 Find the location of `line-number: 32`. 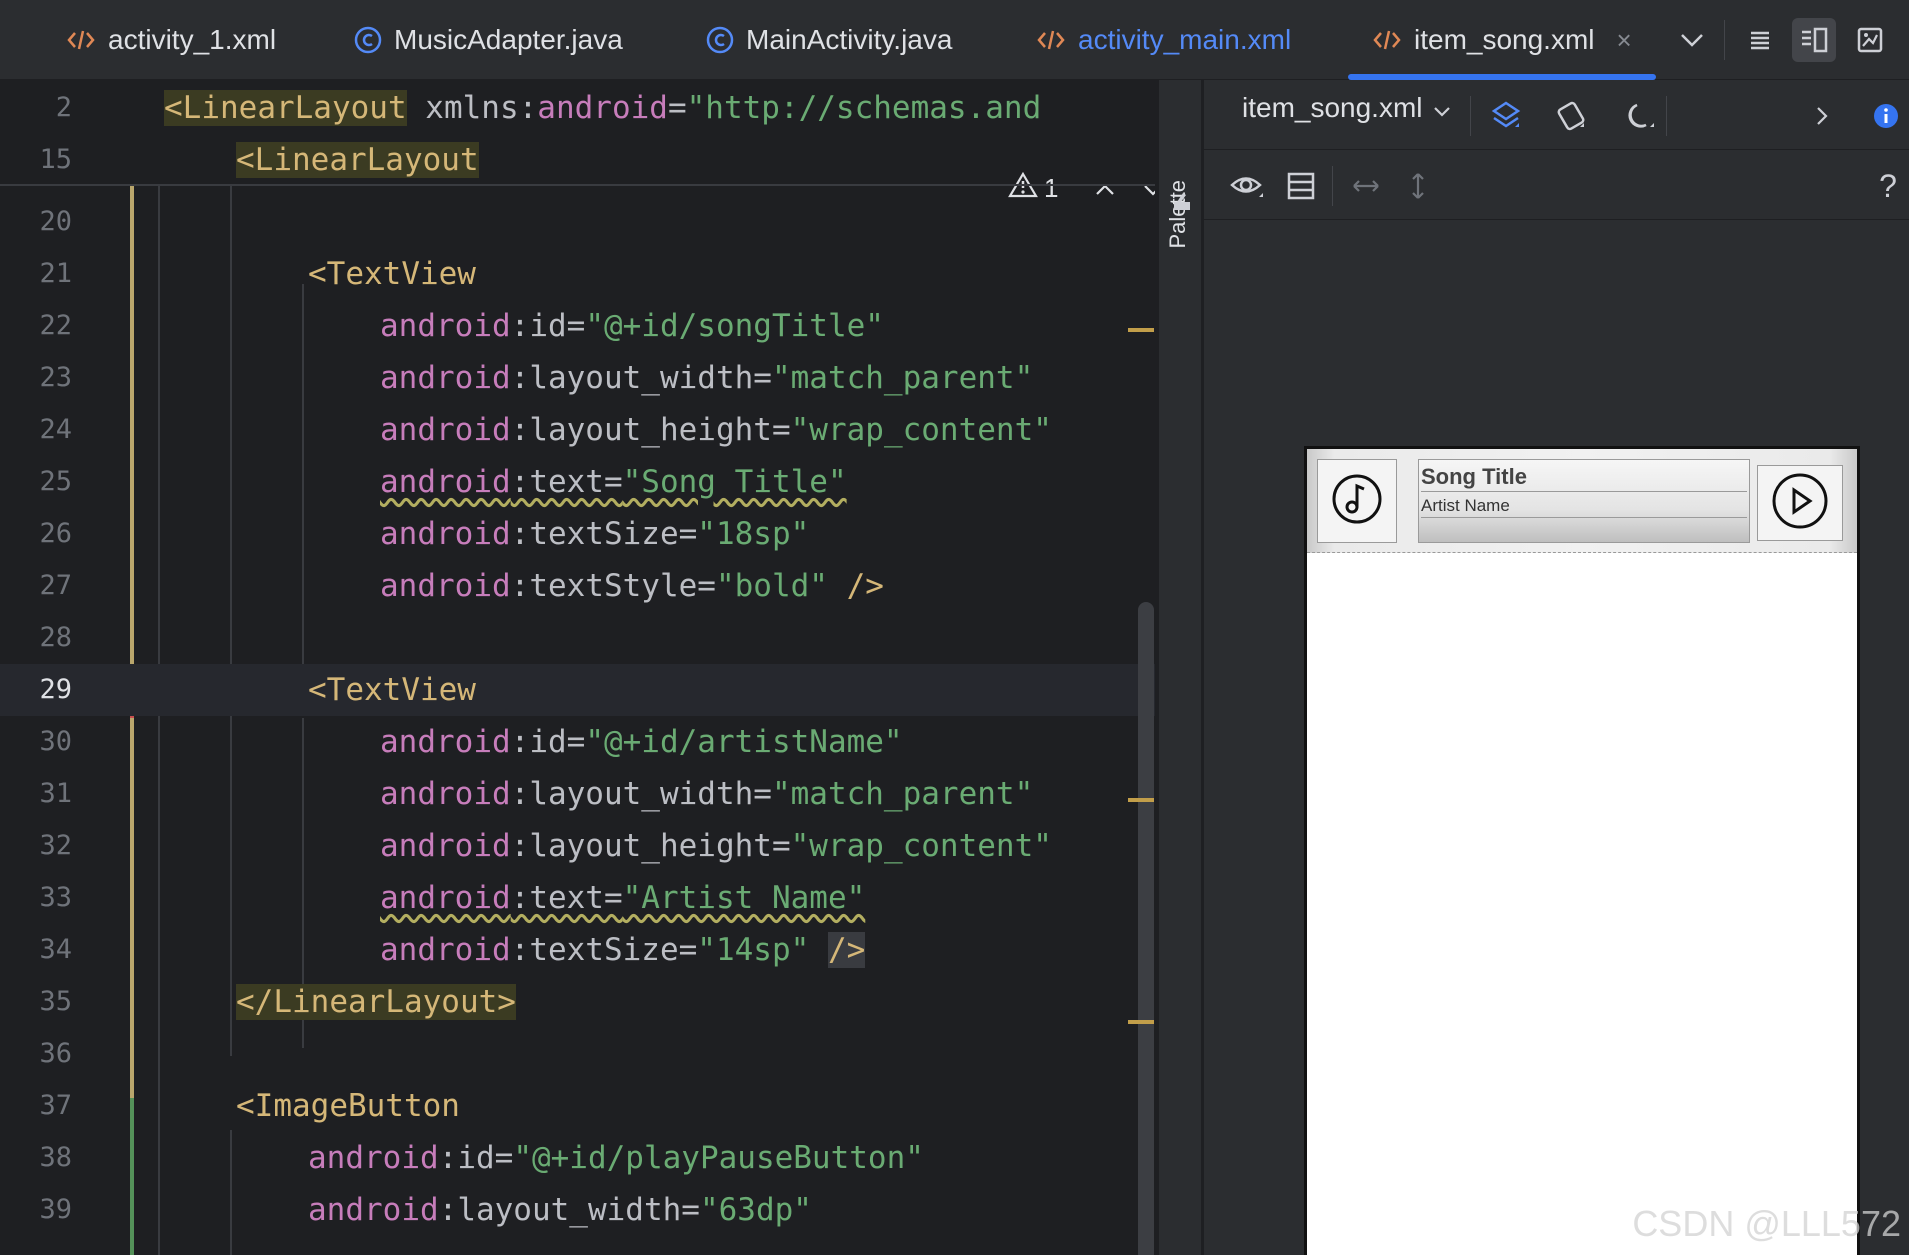

line-number: 32 is located at coordinates (55, 845).